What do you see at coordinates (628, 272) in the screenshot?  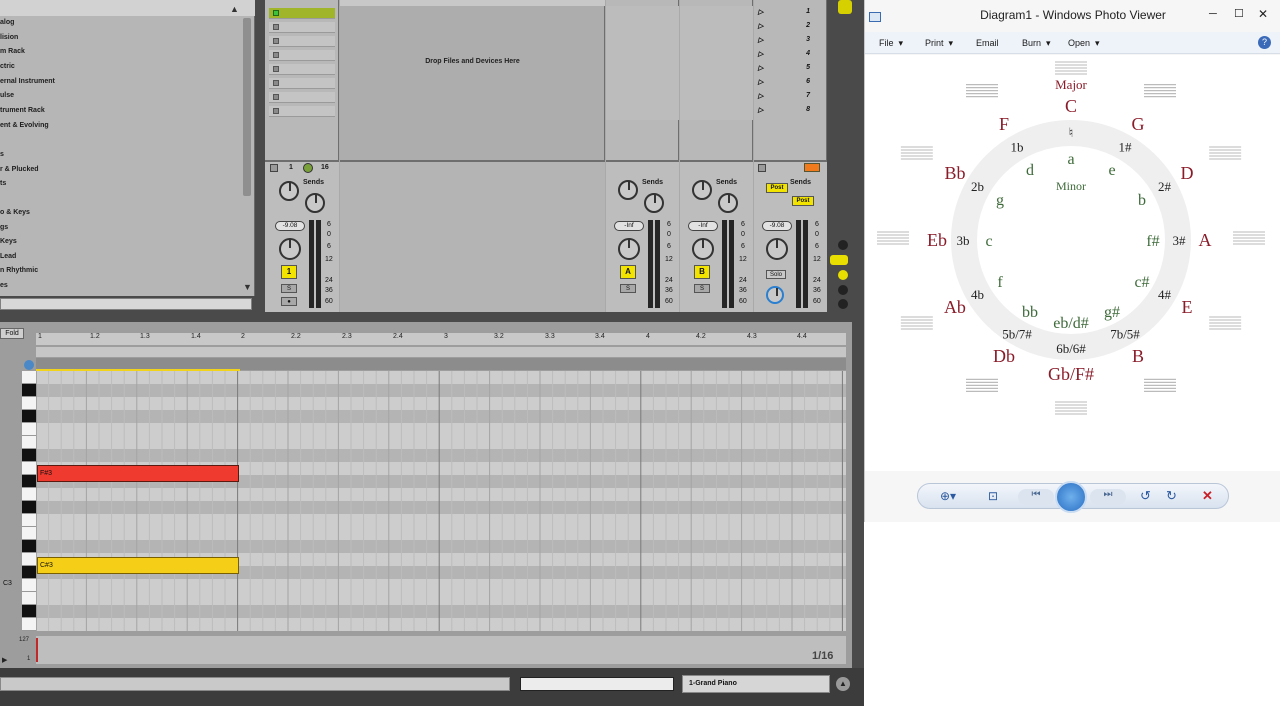 I see `return-a-button: A` at bounding box center [628, 272].